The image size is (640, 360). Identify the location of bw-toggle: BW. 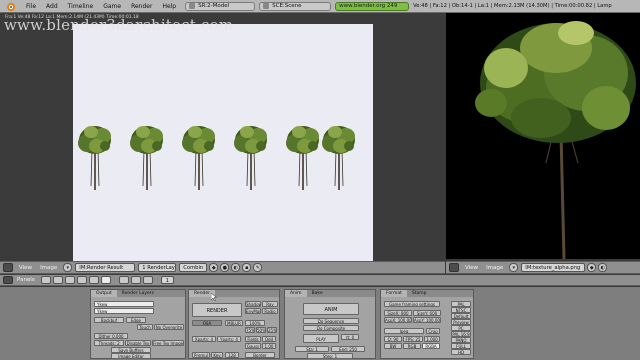
(393, 346).